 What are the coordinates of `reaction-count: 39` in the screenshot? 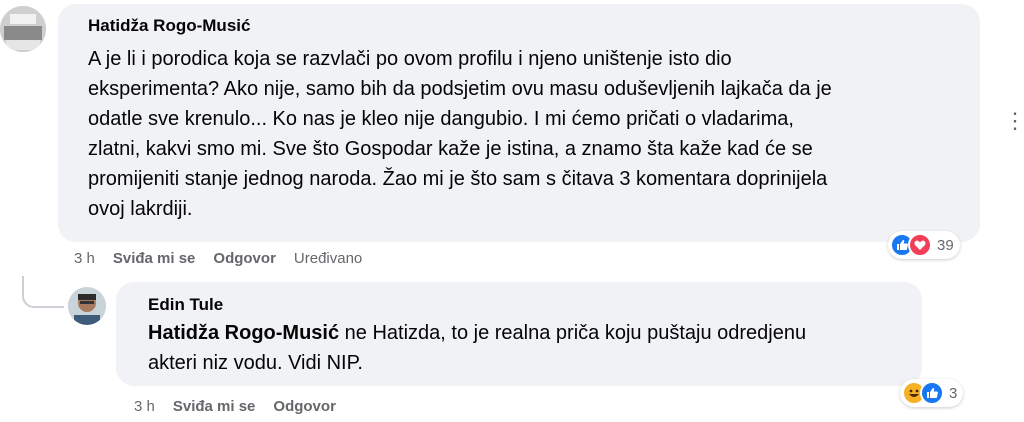 It's located at (945, 245).